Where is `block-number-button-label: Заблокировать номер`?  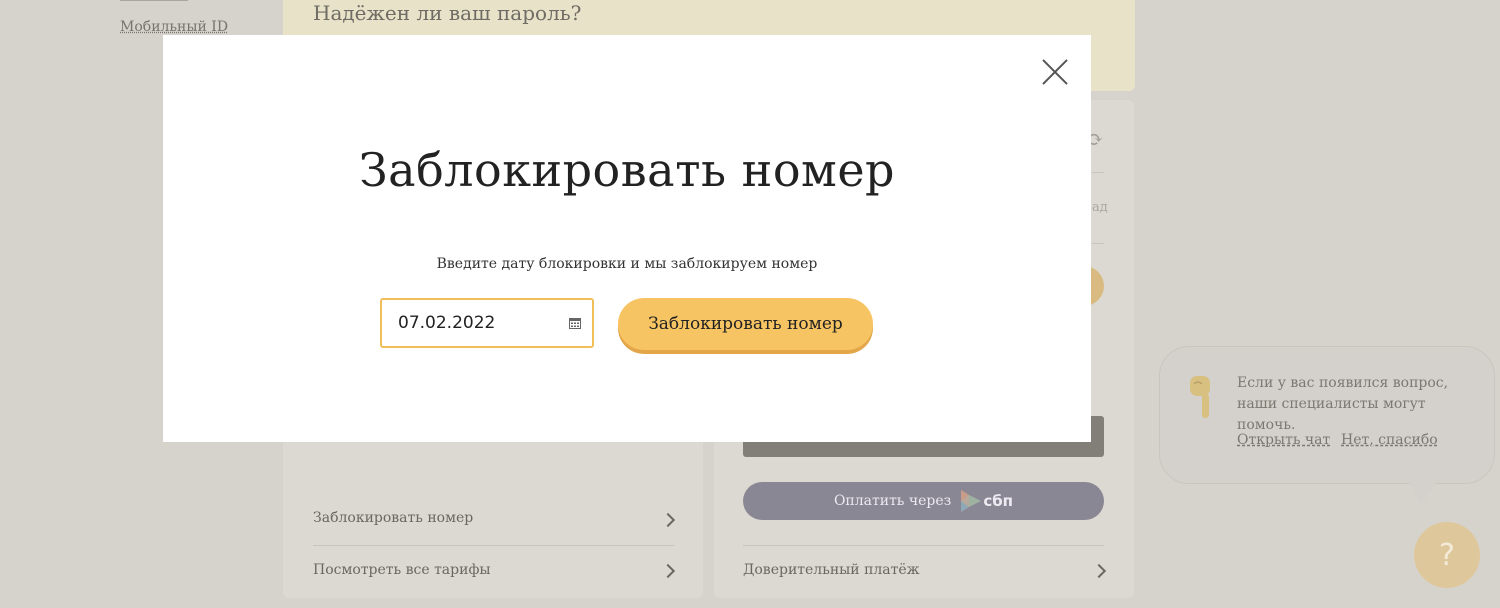
block-number-button-label: Заблокировать номер is located at coordinates (745, 324).